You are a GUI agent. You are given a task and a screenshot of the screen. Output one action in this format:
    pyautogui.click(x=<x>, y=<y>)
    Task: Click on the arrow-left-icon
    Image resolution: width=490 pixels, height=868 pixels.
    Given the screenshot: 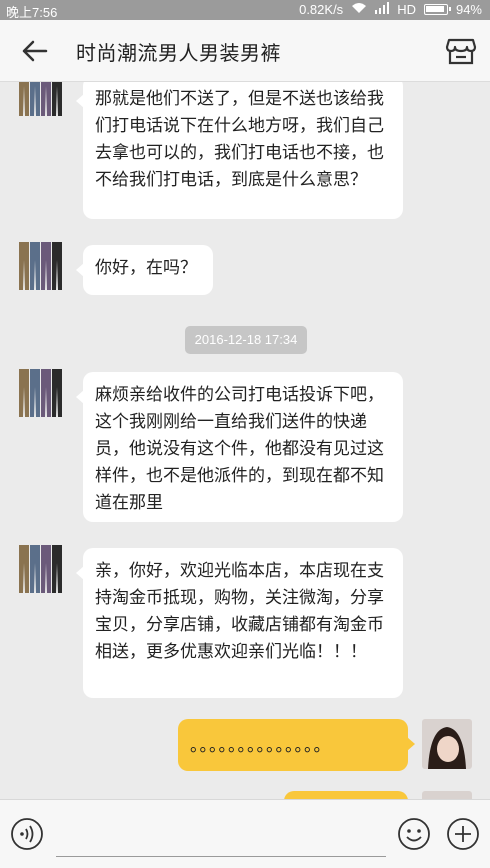 What is the action you would take?
    pyautogui.click(x=35, y=51)
    